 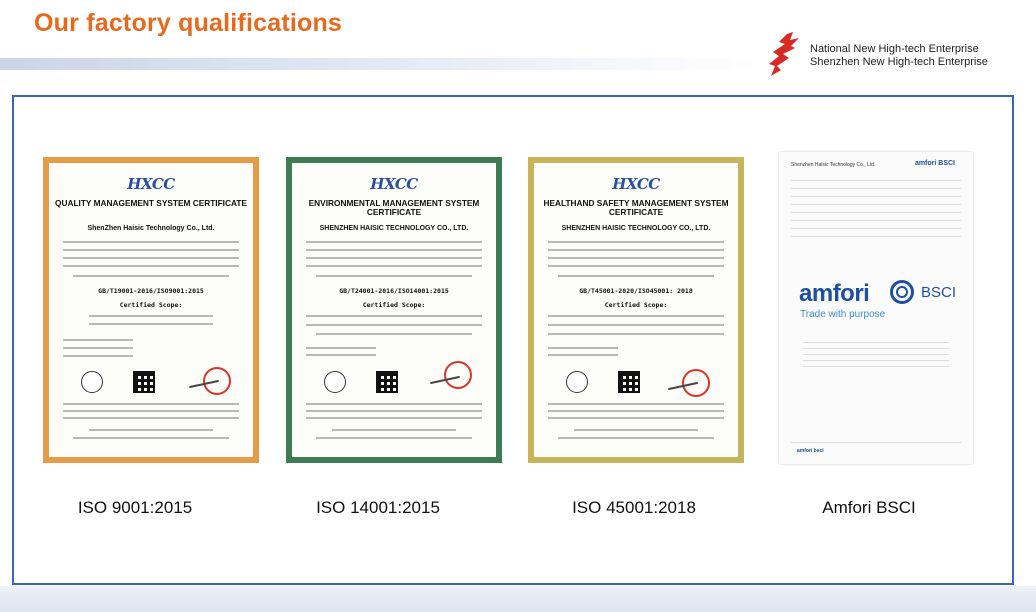 What do you see at coordinates (151, 291) in the screenshot?
I see `certificate-standard: GB/T19001-2016/ISO9001:2015` at bounding box center [151, 291].